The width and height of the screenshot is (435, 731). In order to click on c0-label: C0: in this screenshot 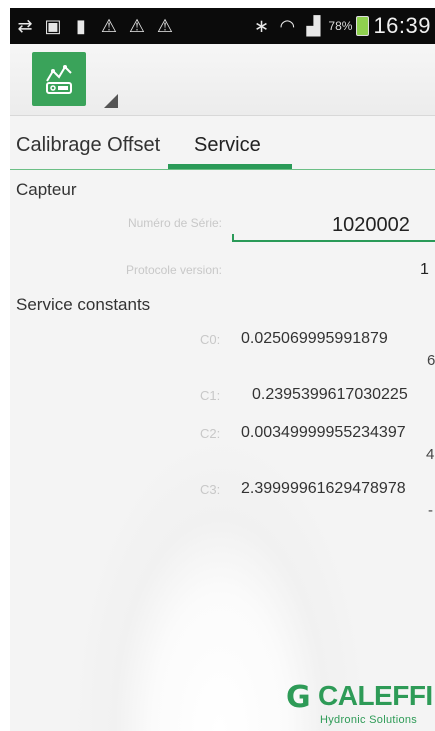, I will do `click(210, 339)`.